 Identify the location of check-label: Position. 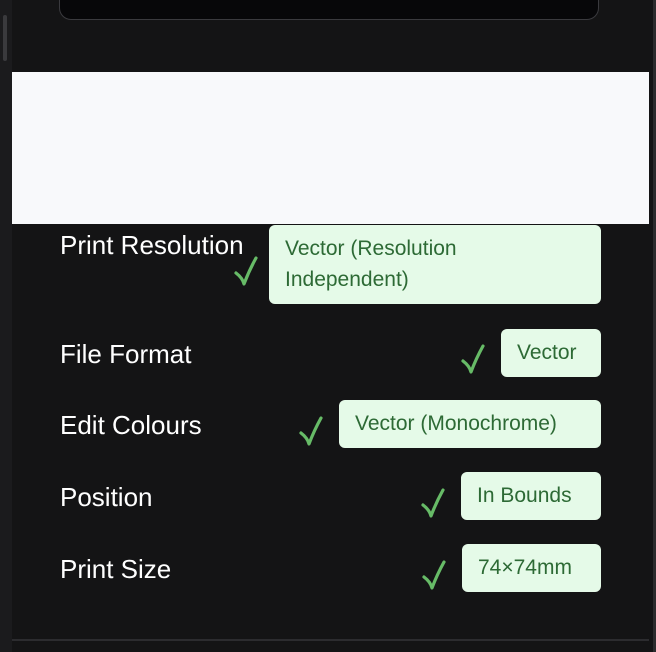
(106, 497).